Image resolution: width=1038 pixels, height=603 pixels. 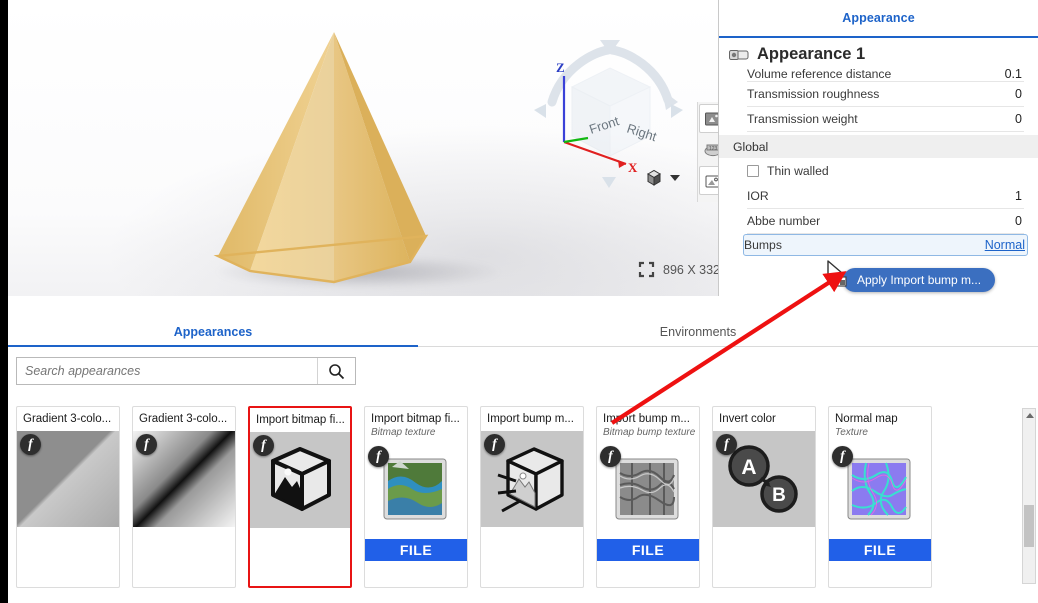 What do you see at coordinates (753, 171) in the screenshot?
I see `thin-walled-checkbox` at bounding box center [753, 171].